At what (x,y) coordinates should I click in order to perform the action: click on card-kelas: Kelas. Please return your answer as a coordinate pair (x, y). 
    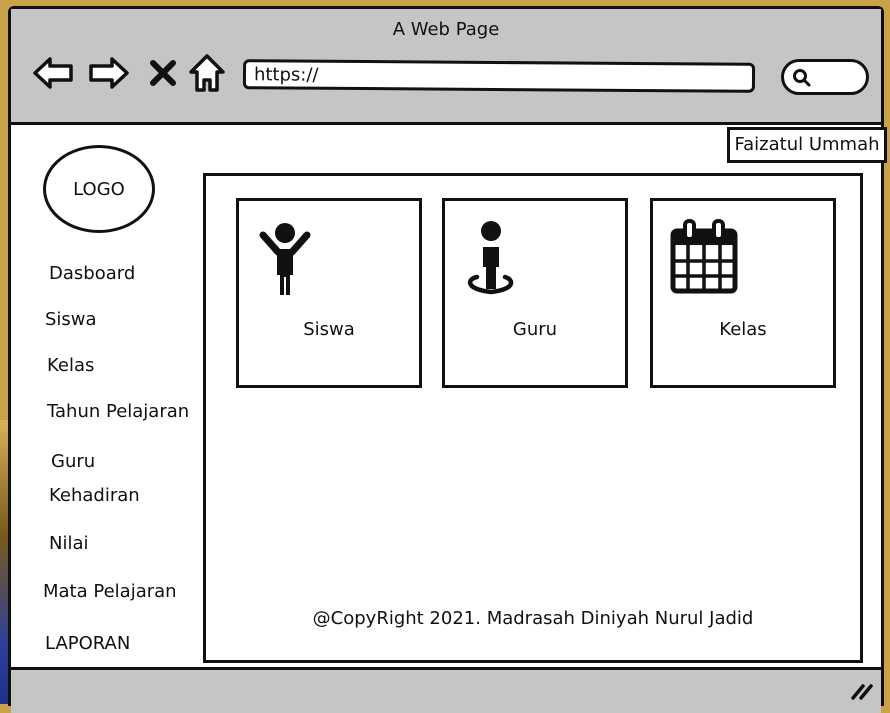
    Looking at the image, I should click on (743, 293).